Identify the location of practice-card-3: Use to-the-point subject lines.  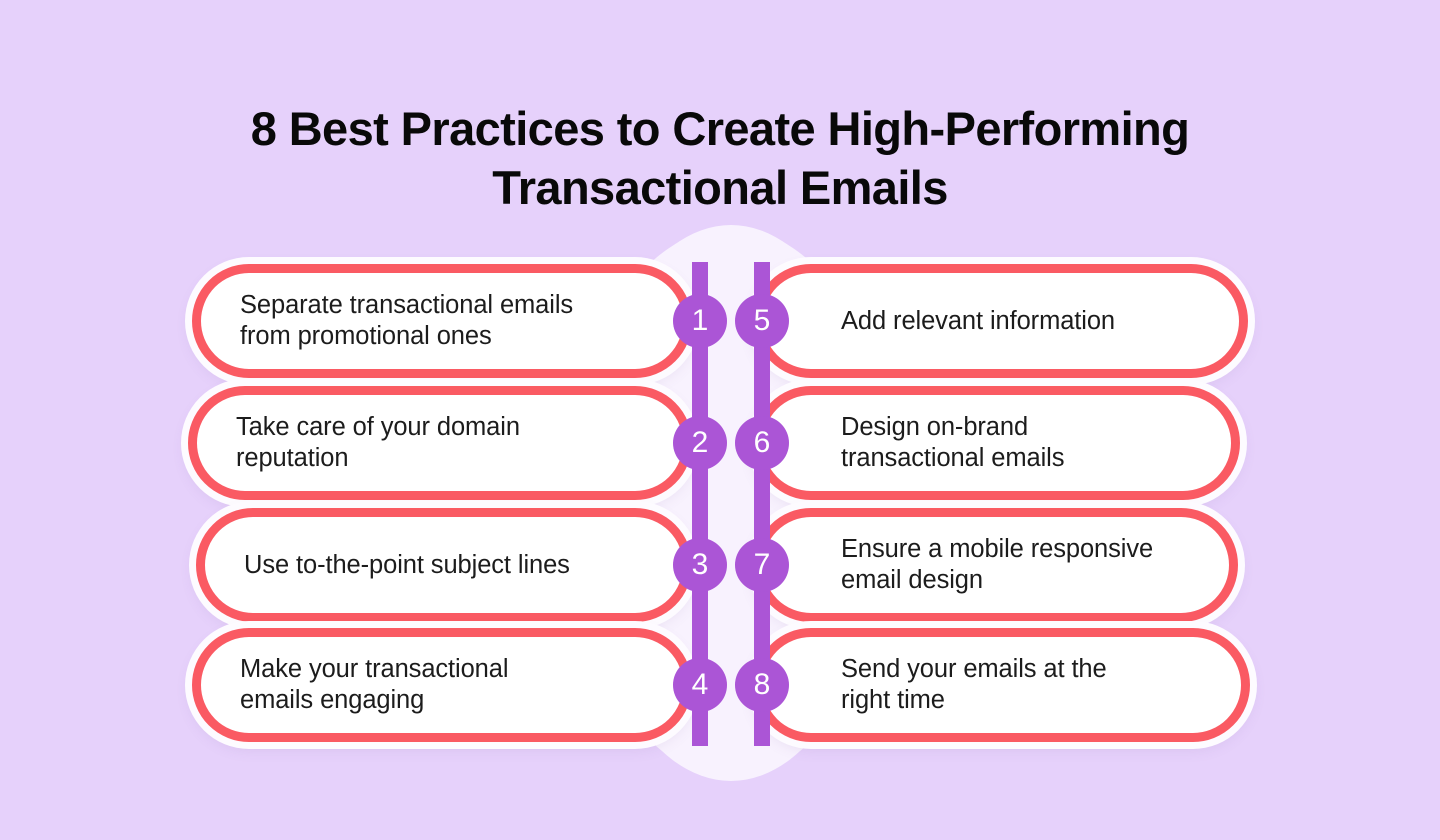
(444, 565).